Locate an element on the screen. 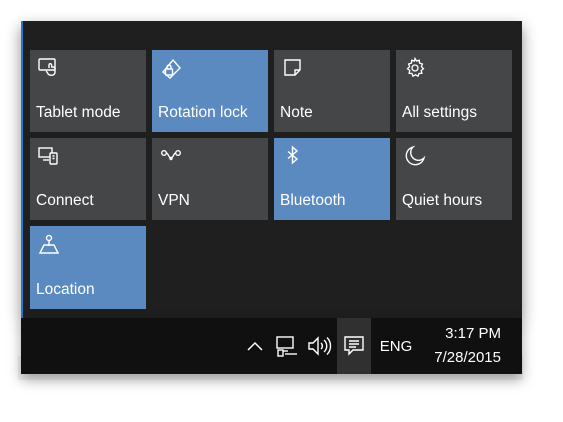  chevron-up-icon is located at coordinates (255, 346).